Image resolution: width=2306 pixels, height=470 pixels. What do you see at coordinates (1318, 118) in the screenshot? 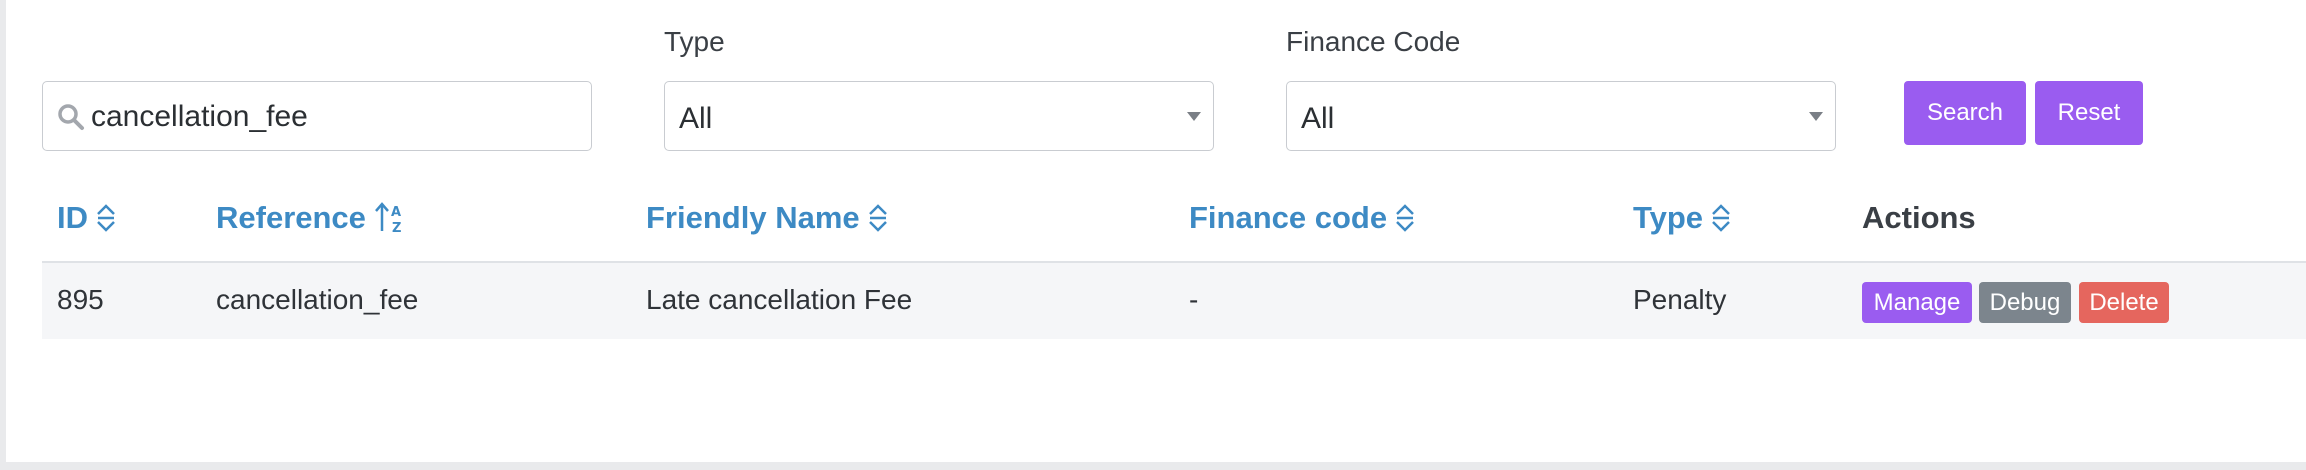
I see `finance-code-select-value: All` at bounding box center [1318, 118].